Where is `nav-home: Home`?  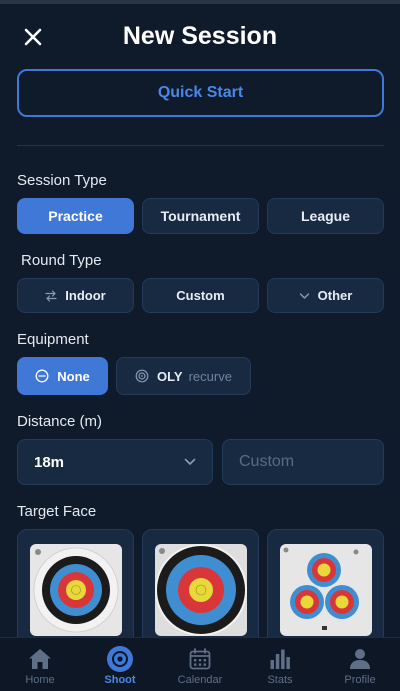
nav-home: Home is located at coordinates (40, 664).